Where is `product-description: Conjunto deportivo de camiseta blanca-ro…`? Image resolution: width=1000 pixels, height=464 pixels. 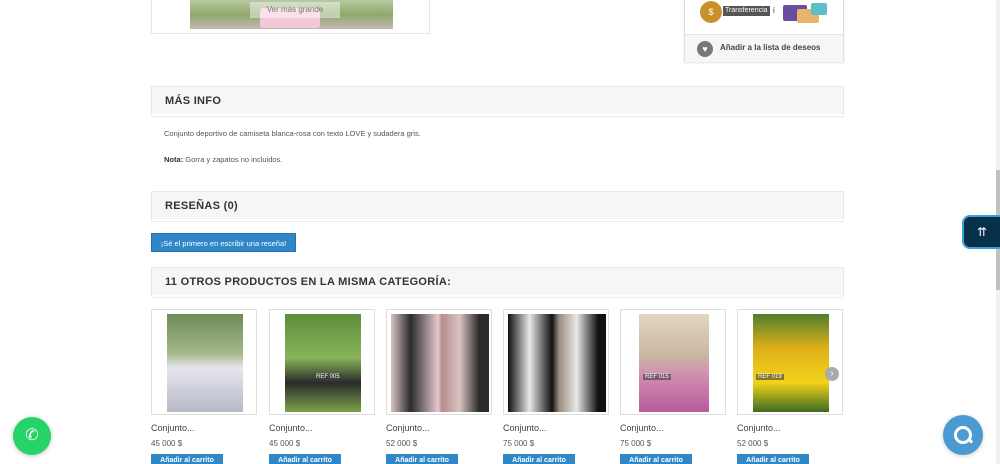
product-description: Conjunto deportivo de camiseta blanca-ro… is located at coordinates (292, 133).